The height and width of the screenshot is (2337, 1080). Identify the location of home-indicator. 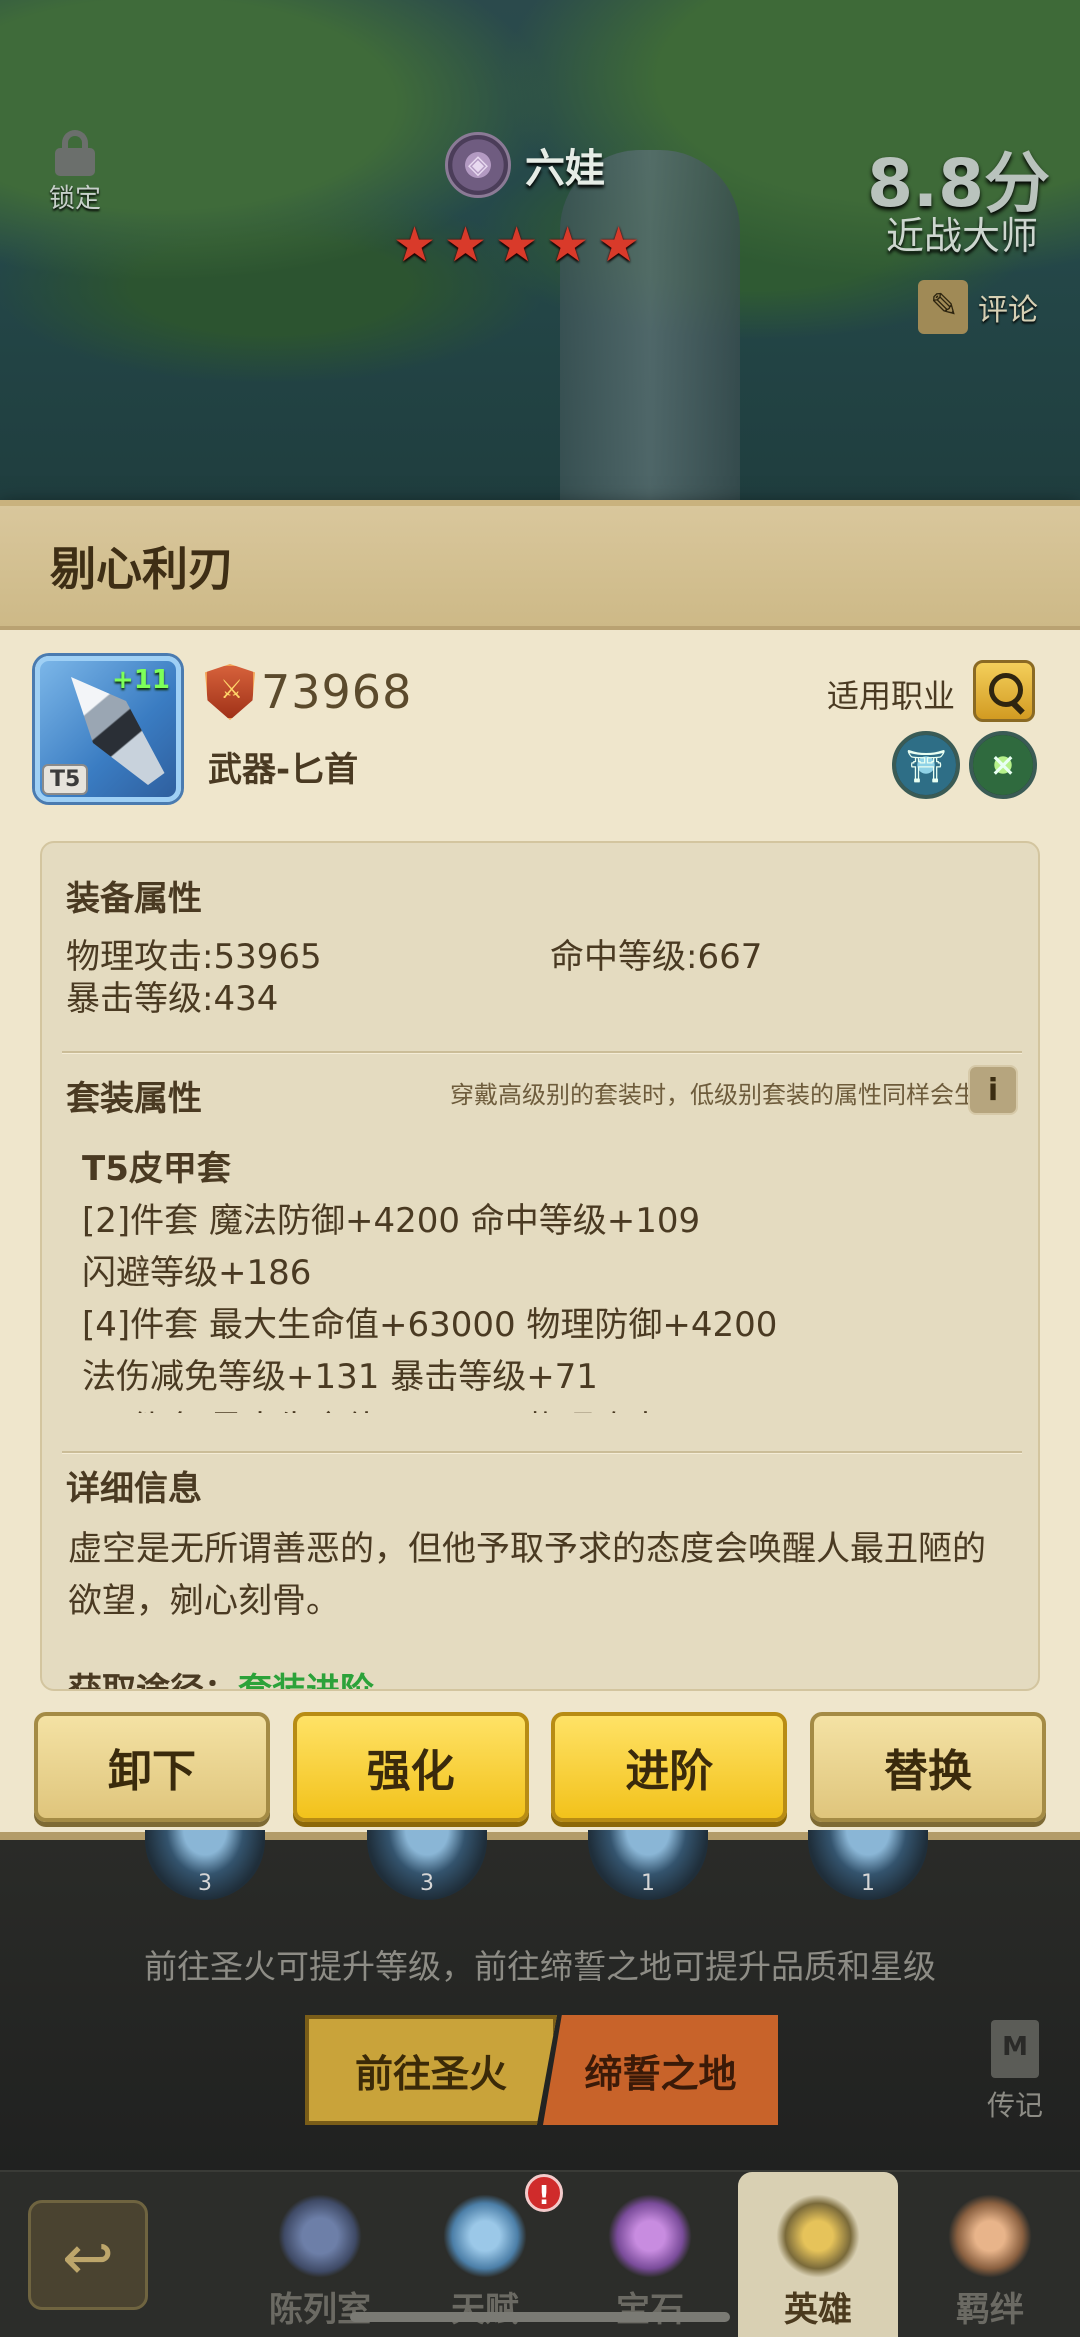
(540, 2317).